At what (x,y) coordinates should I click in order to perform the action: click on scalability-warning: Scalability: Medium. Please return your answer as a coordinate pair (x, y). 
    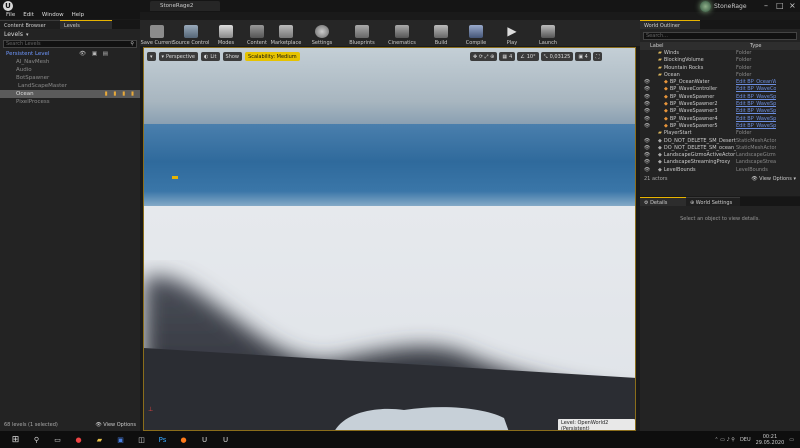
    Looking at the image, I should click on (272, 56).